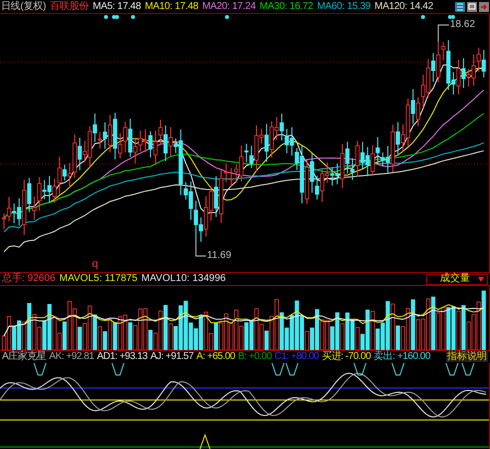 The width and height of the screenshot is (490, 449). Describe the element at coordinates (116, 7) in the screenshot. I see `moving-average-value: MA5: 17.48` at that location.